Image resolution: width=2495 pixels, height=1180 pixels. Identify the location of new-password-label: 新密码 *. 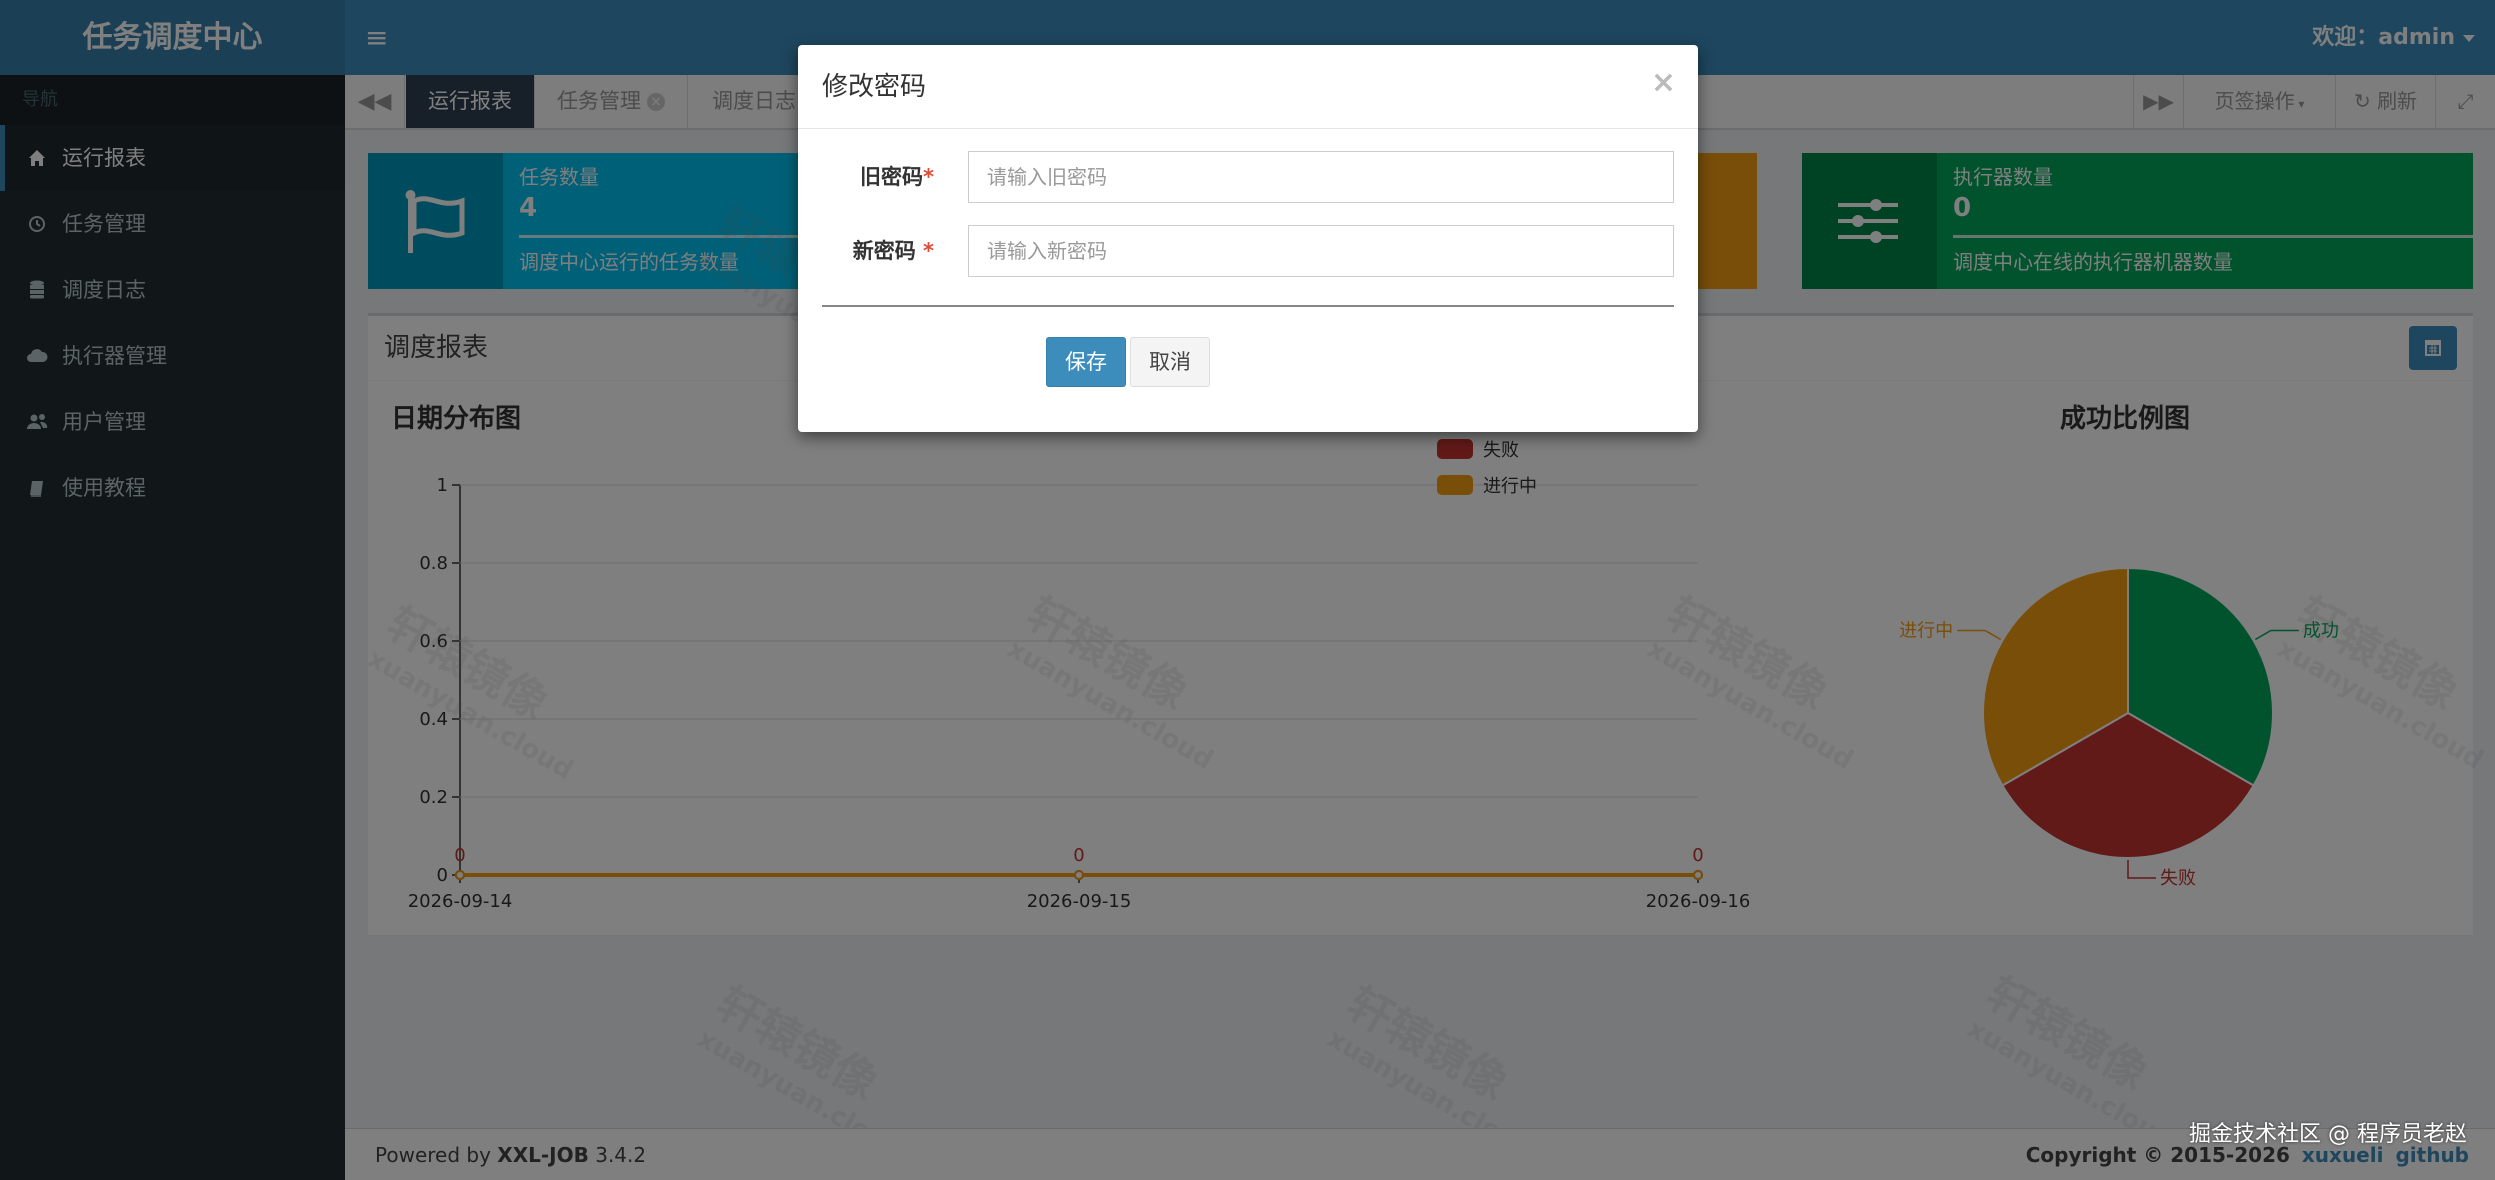
(878, 251).